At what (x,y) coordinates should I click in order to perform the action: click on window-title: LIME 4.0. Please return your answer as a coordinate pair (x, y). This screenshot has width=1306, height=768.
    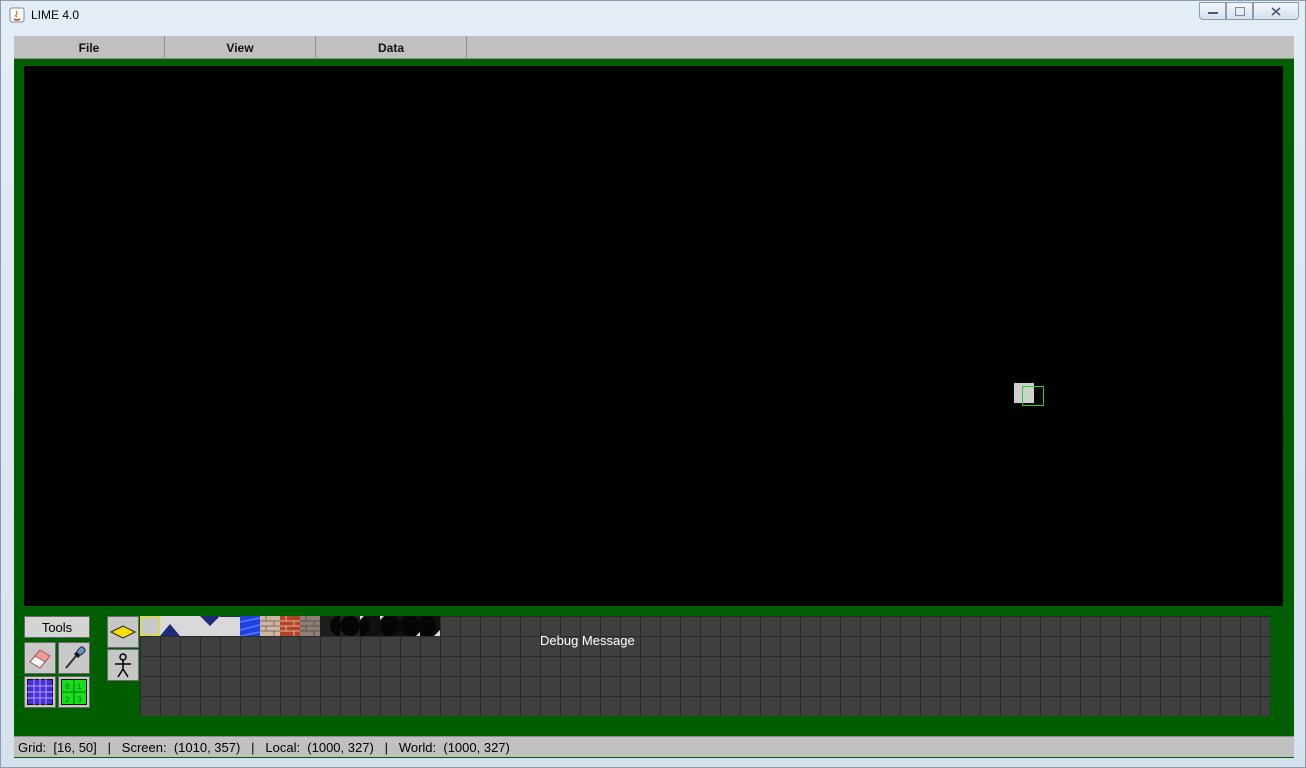
    Looking at the image, I should click on (55, 15).